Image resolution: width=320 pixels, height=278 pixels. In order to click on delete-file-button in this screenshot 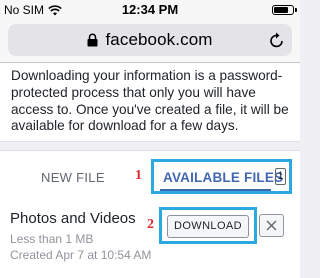, I will do `click(271, 225)`.